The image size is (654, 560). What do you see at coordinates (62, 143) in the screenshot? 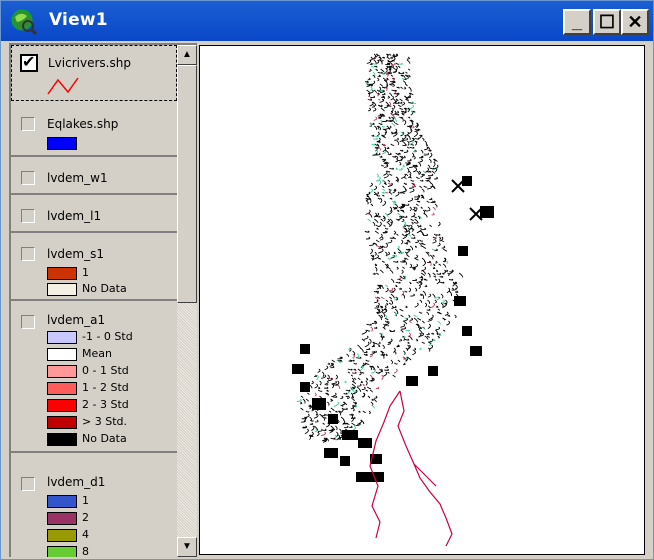
I see `lake-fill-symbol` at bounding box center [62, 143].